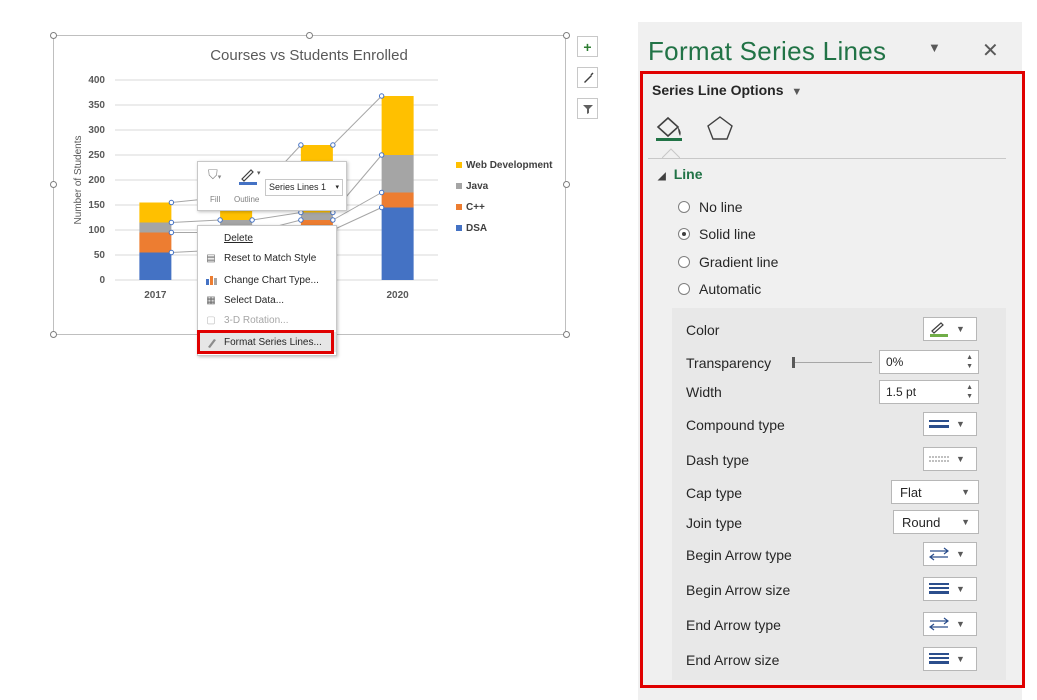 This screenshot has height=700, width=1037. Describe the element at coordinates (96, 155) in the screenshot. I see `y-tick-label: 250` at that location.